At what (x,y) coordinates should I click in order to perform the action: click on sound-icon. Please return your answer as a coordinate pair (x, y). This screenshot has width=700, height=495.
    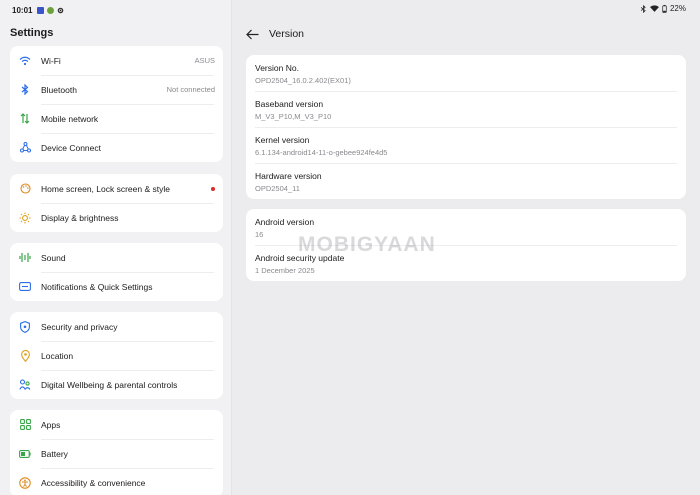
    Looking at the image, I should click on (25, 258).